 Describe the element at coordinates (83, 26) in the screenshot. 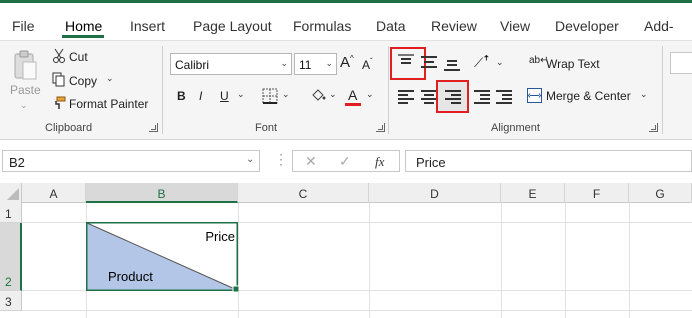

I see `tab-home: Home` at that location.